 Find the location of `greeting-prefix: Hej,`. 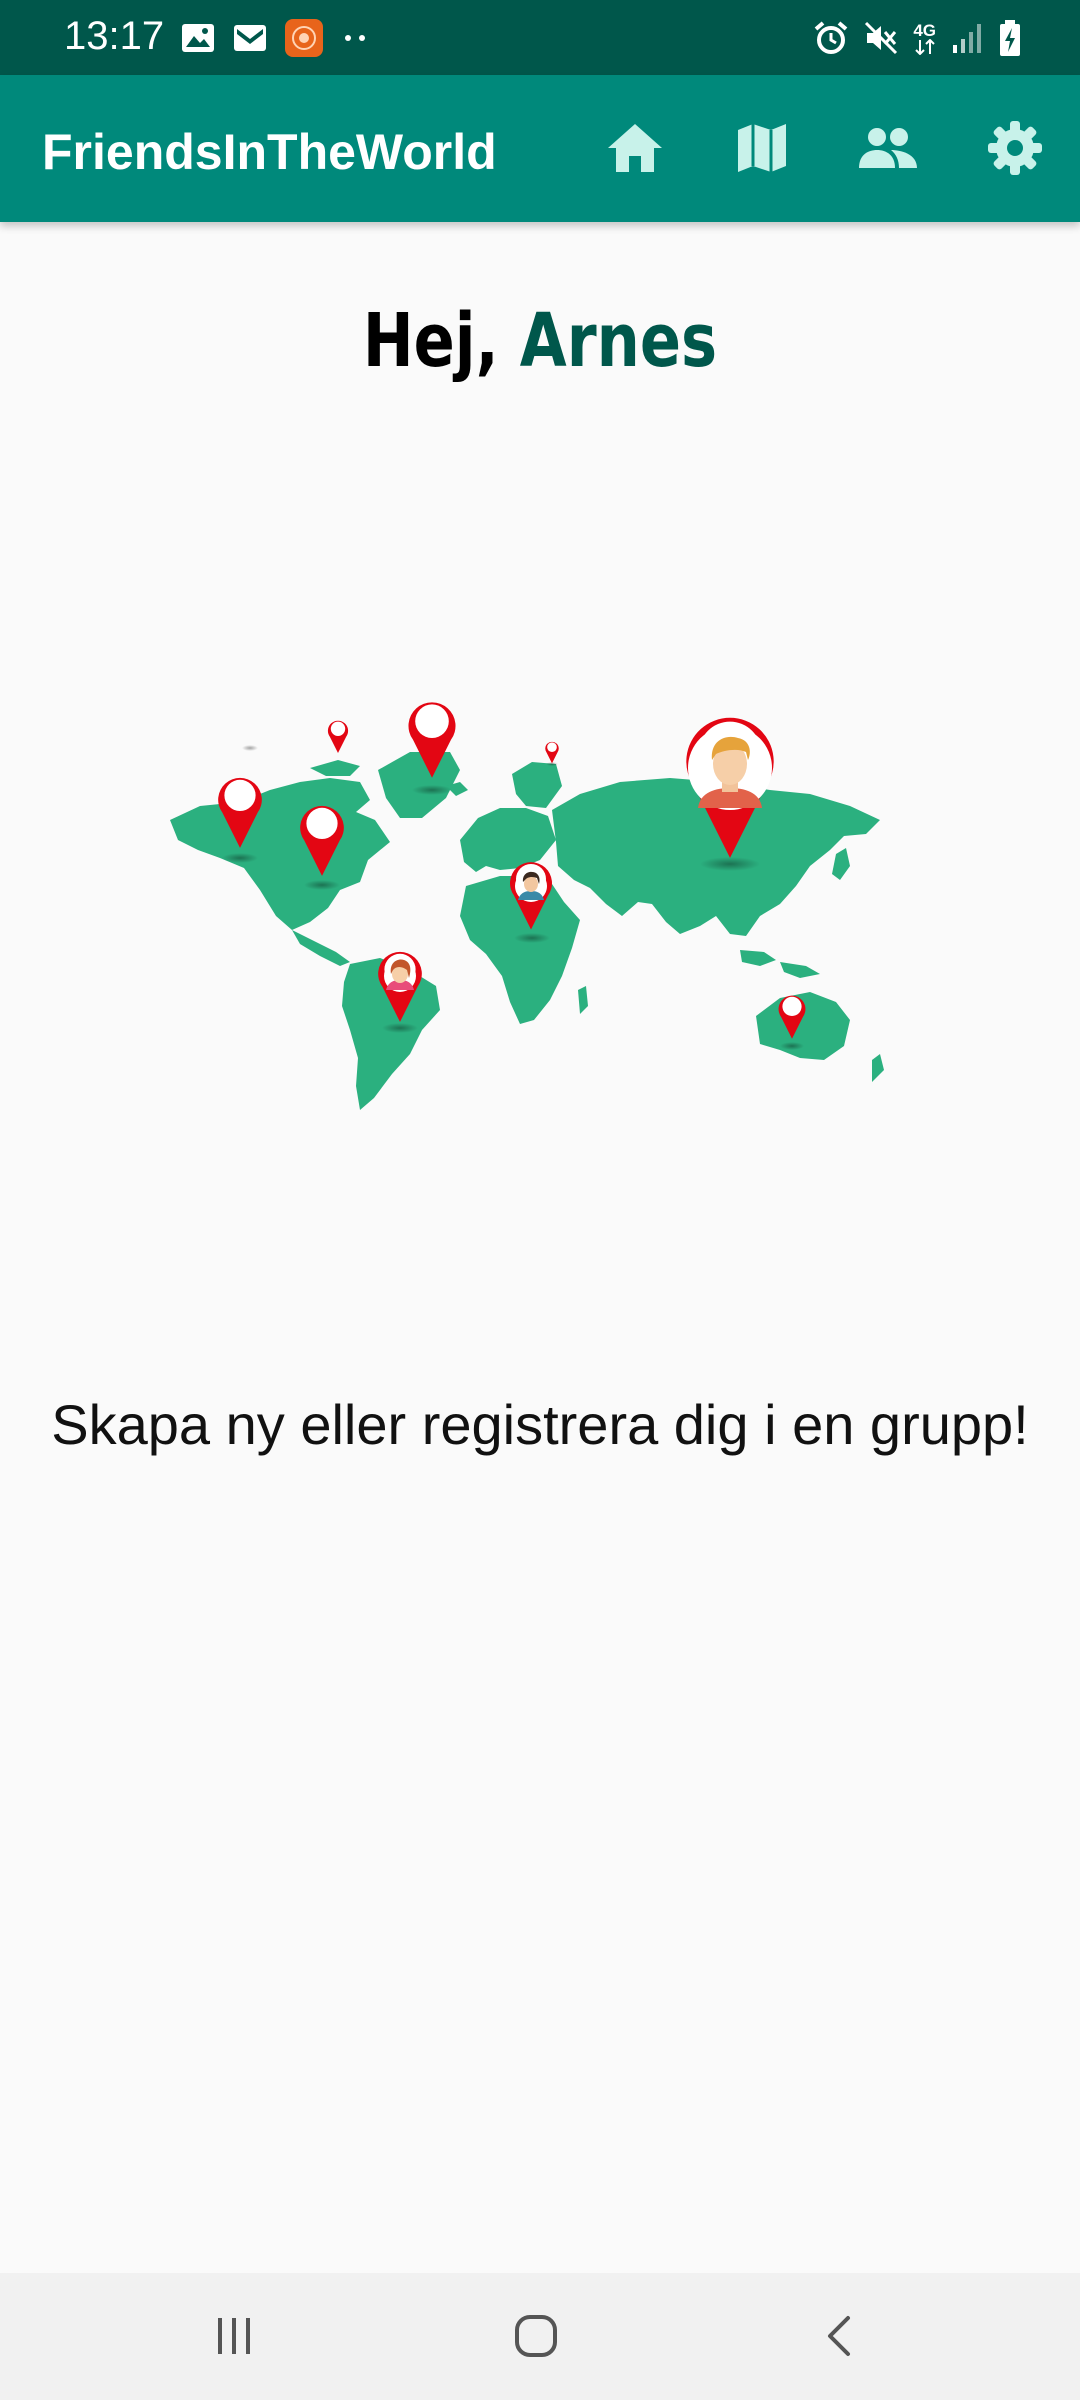

greeting-prefix: Hej, is located at coordinates (430, 341).